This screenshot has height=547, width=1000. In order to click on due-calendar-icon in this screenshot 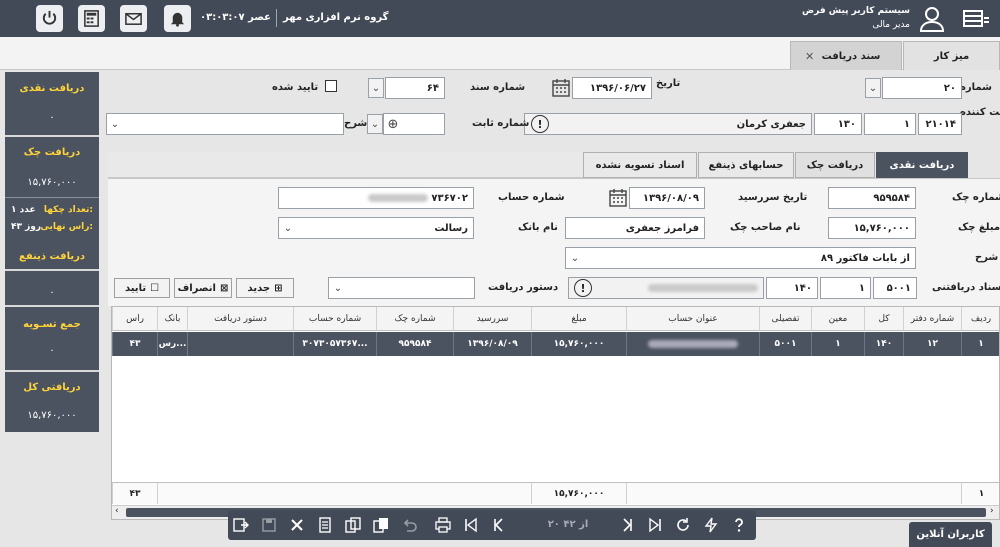, I will do `click(618, 198)`.